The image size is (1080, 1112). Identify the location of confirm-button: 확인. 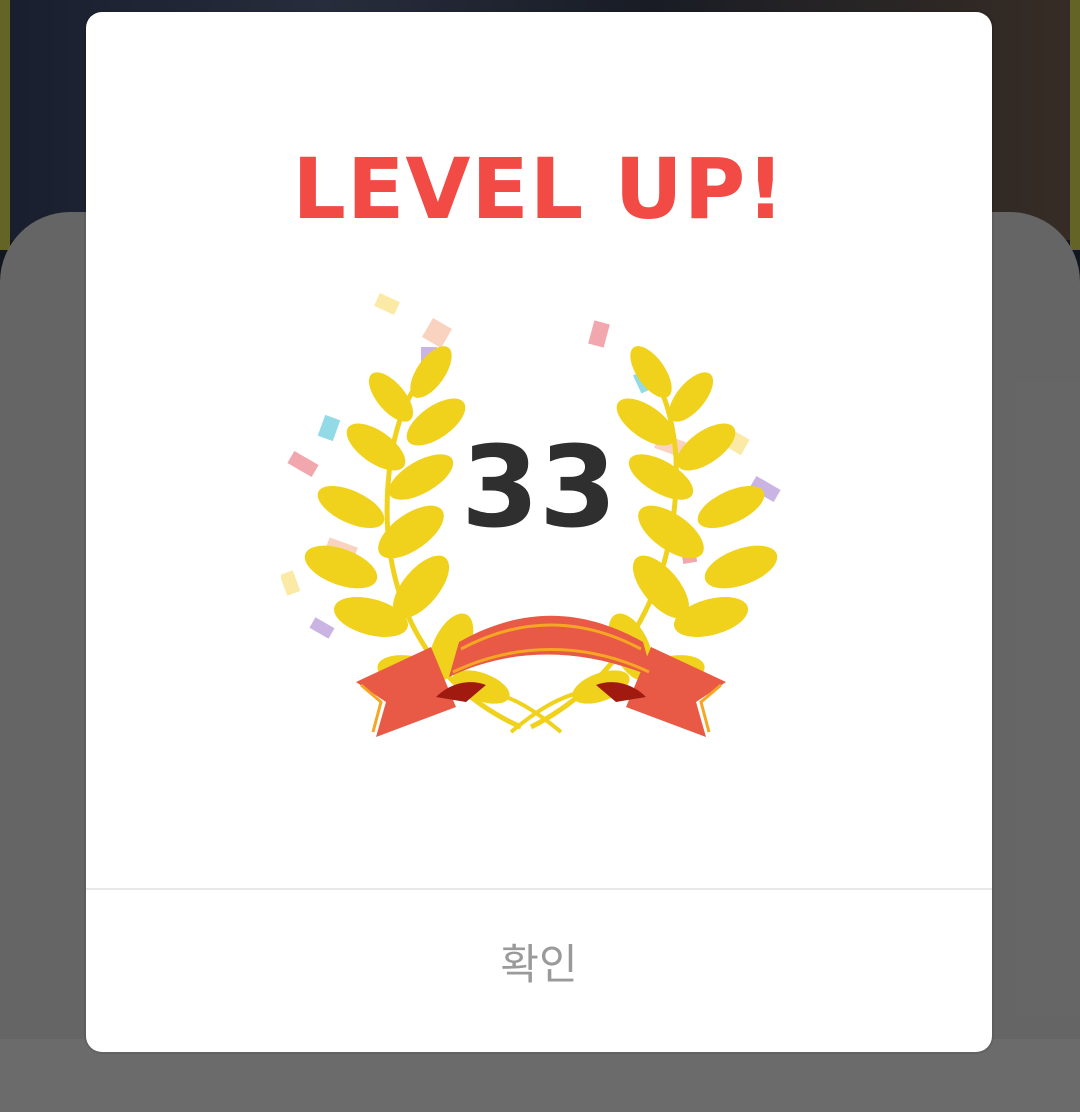
(539, 971).